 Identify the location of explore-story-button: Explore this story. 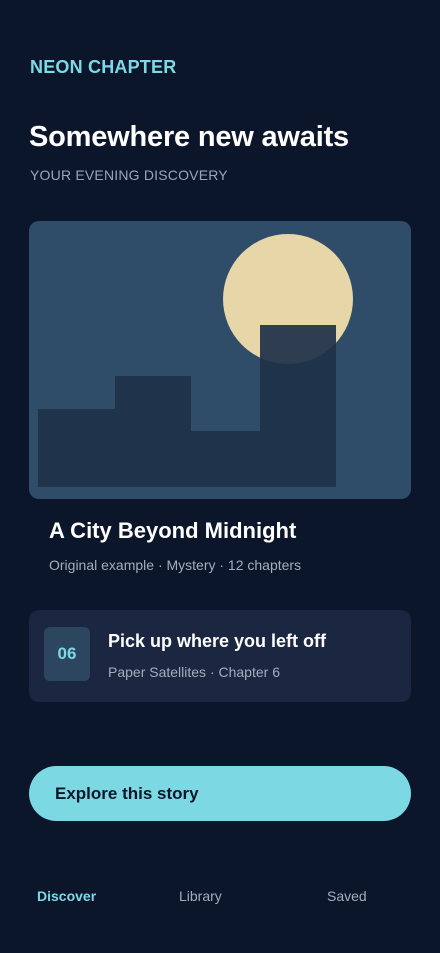
(220, 793).